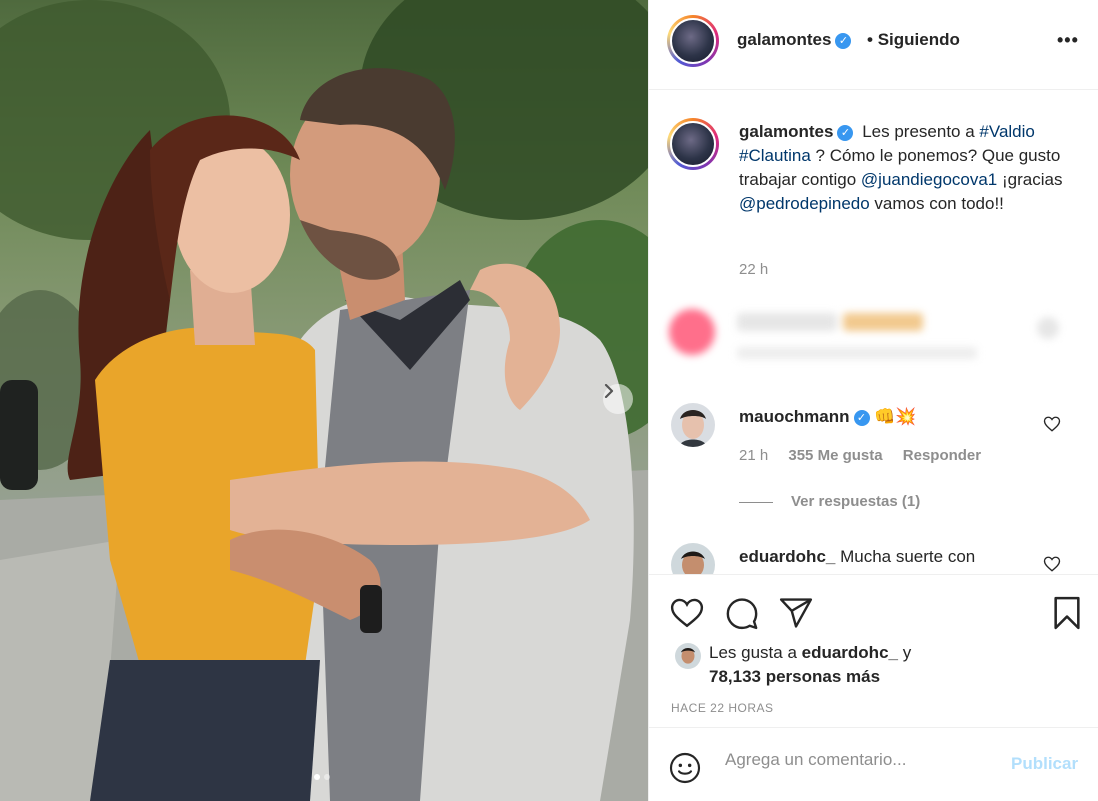  I want to click on share-icon, so click(796, 613).